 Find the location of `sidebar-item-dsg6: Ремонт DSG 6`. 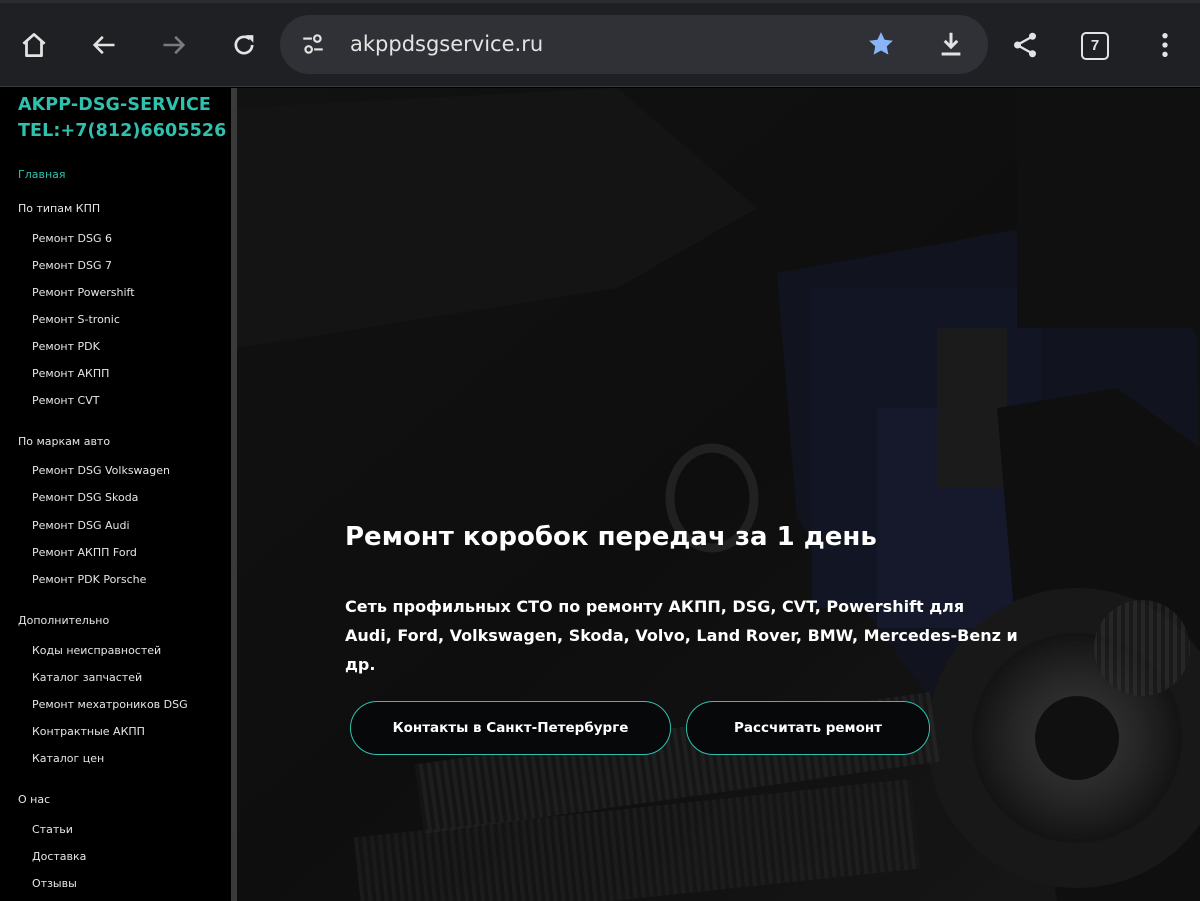

sidebar-item-dsg6: Ремонт DSG 6 is located at coordinates (72, 239).